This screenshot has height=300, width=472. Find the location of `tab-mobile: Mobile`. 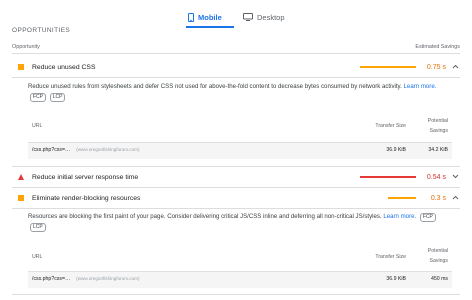

tab-mobile: Mobile is located at coordinates (205, 17).